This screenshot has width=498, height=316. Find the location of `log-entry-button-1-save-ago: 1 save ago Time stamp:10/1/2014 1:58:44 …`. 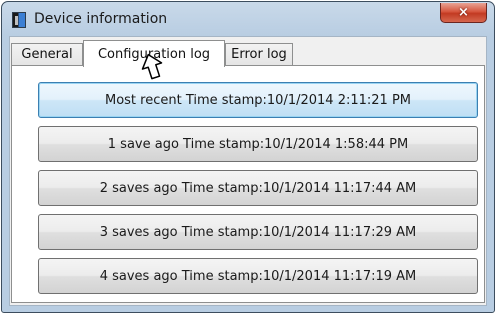

log-entry-button-1-save-ago: 1 save ago Time stamp:10/1/2014 1:58:44 … is located at coordinates (258, 144).